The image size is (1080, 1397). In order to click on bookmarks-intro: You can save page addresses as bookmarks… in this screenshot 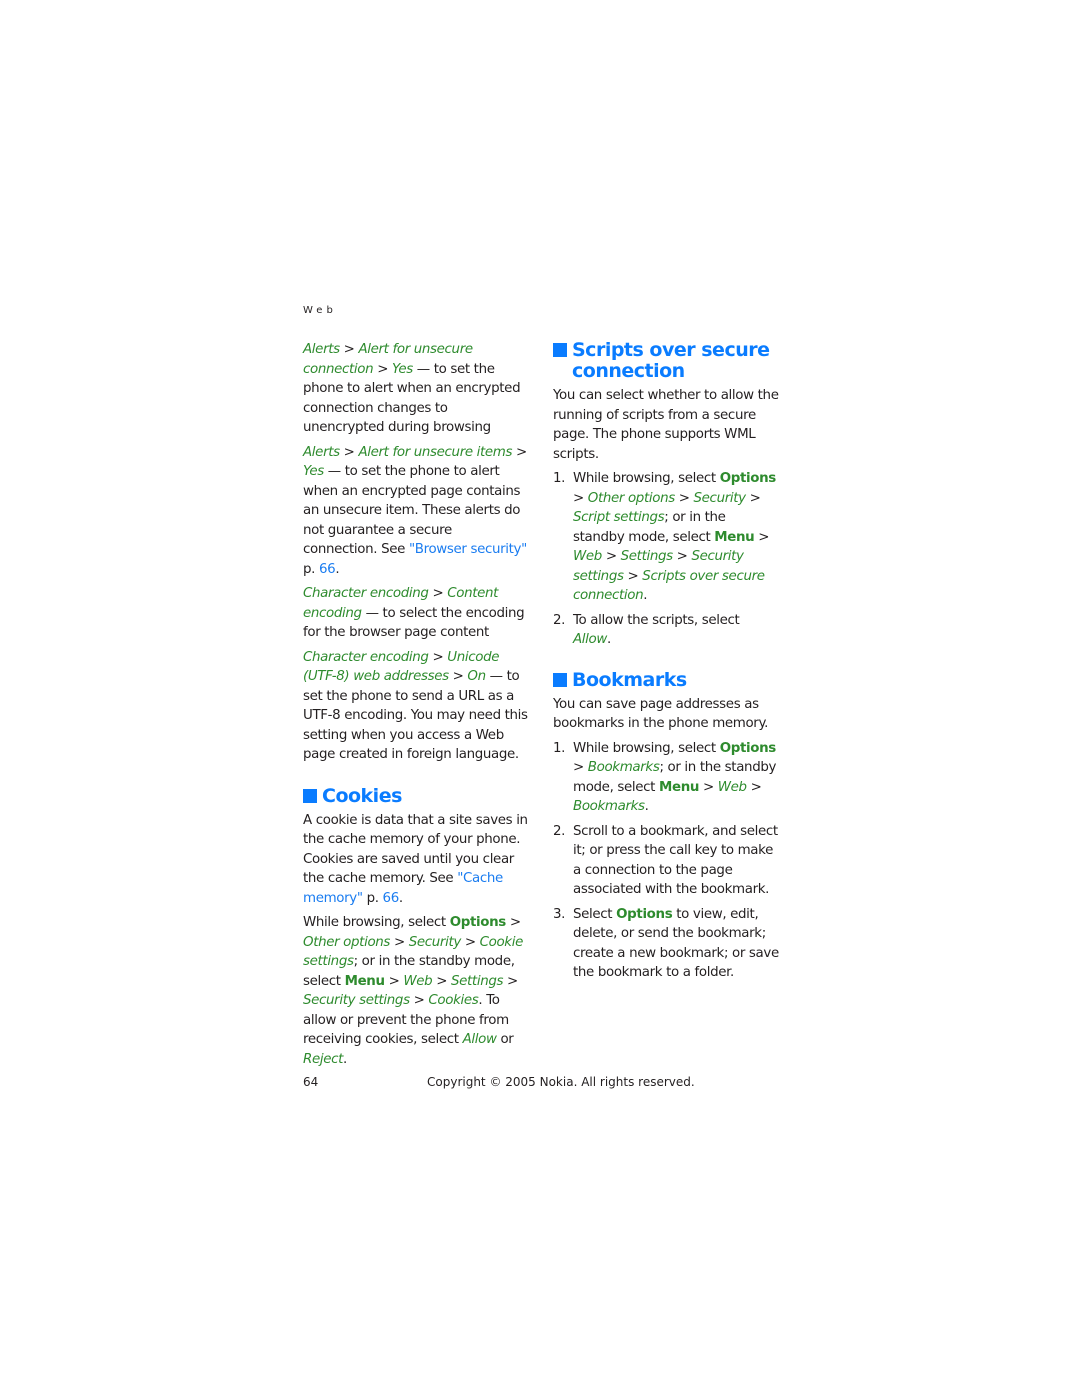, I will do `click(661, 714)`.